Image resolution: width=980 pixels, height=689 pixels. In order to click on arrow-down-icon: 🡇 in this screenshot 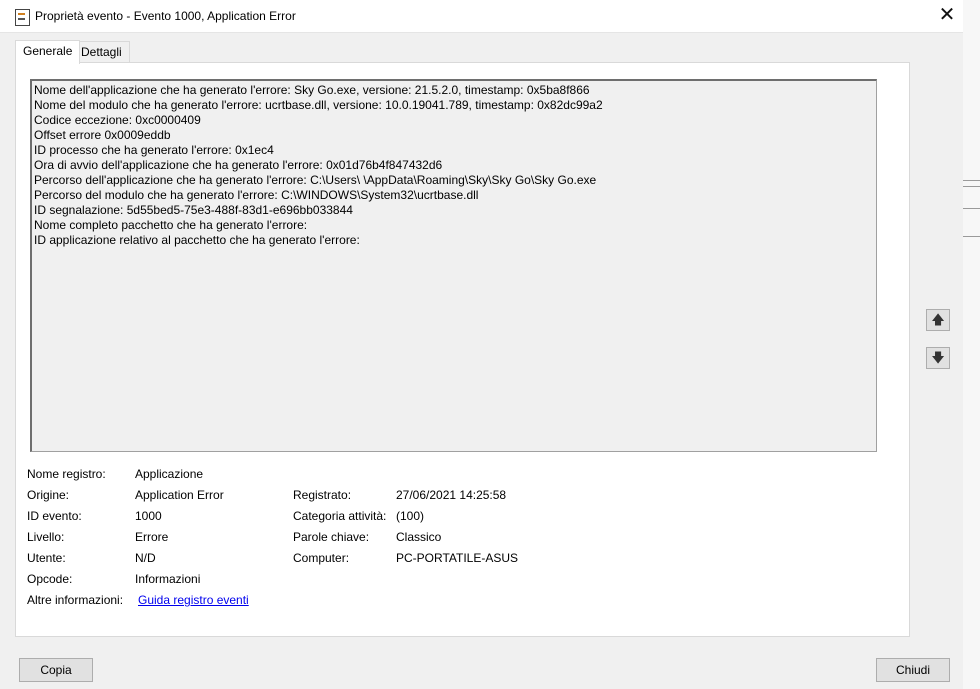, I will do `click(938, 357)`.